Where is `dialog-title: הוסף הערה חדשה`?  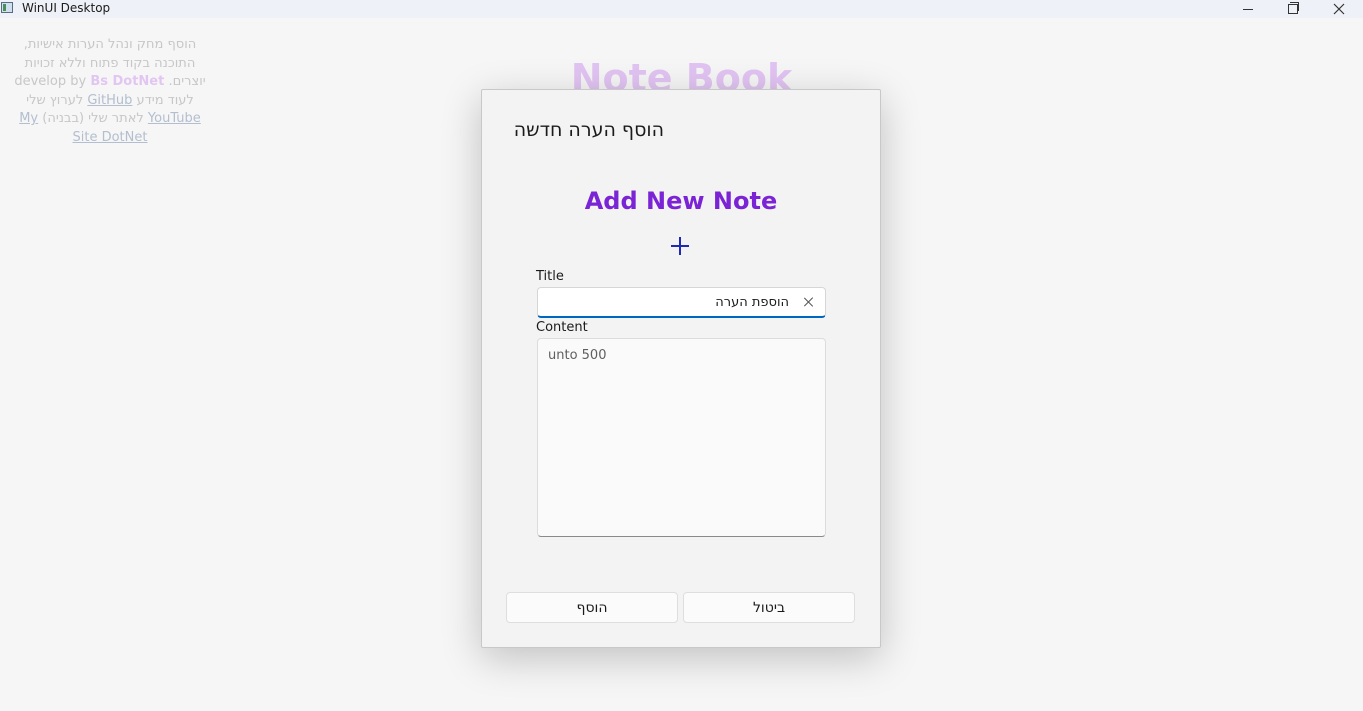 dialog-title: הוסף הערה חדשה is located at coordinates (588, 130).